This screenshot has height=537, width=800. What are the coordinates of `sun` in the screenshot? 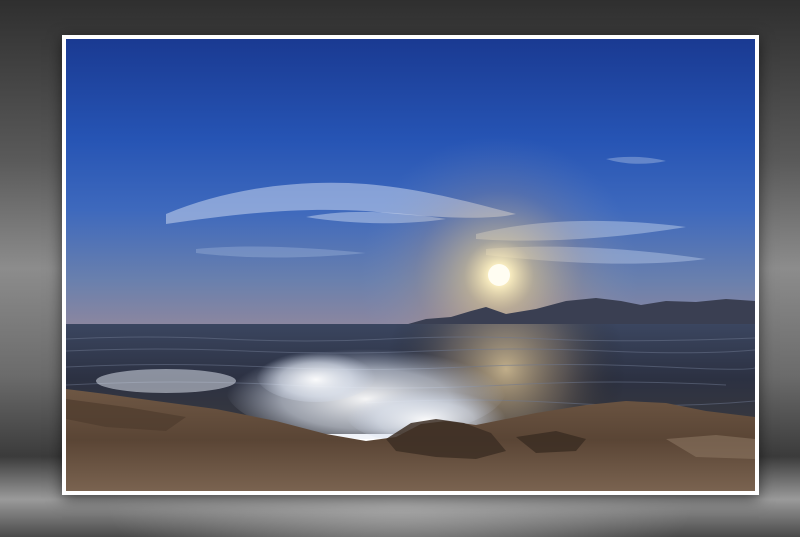 It's located at (499, 275).